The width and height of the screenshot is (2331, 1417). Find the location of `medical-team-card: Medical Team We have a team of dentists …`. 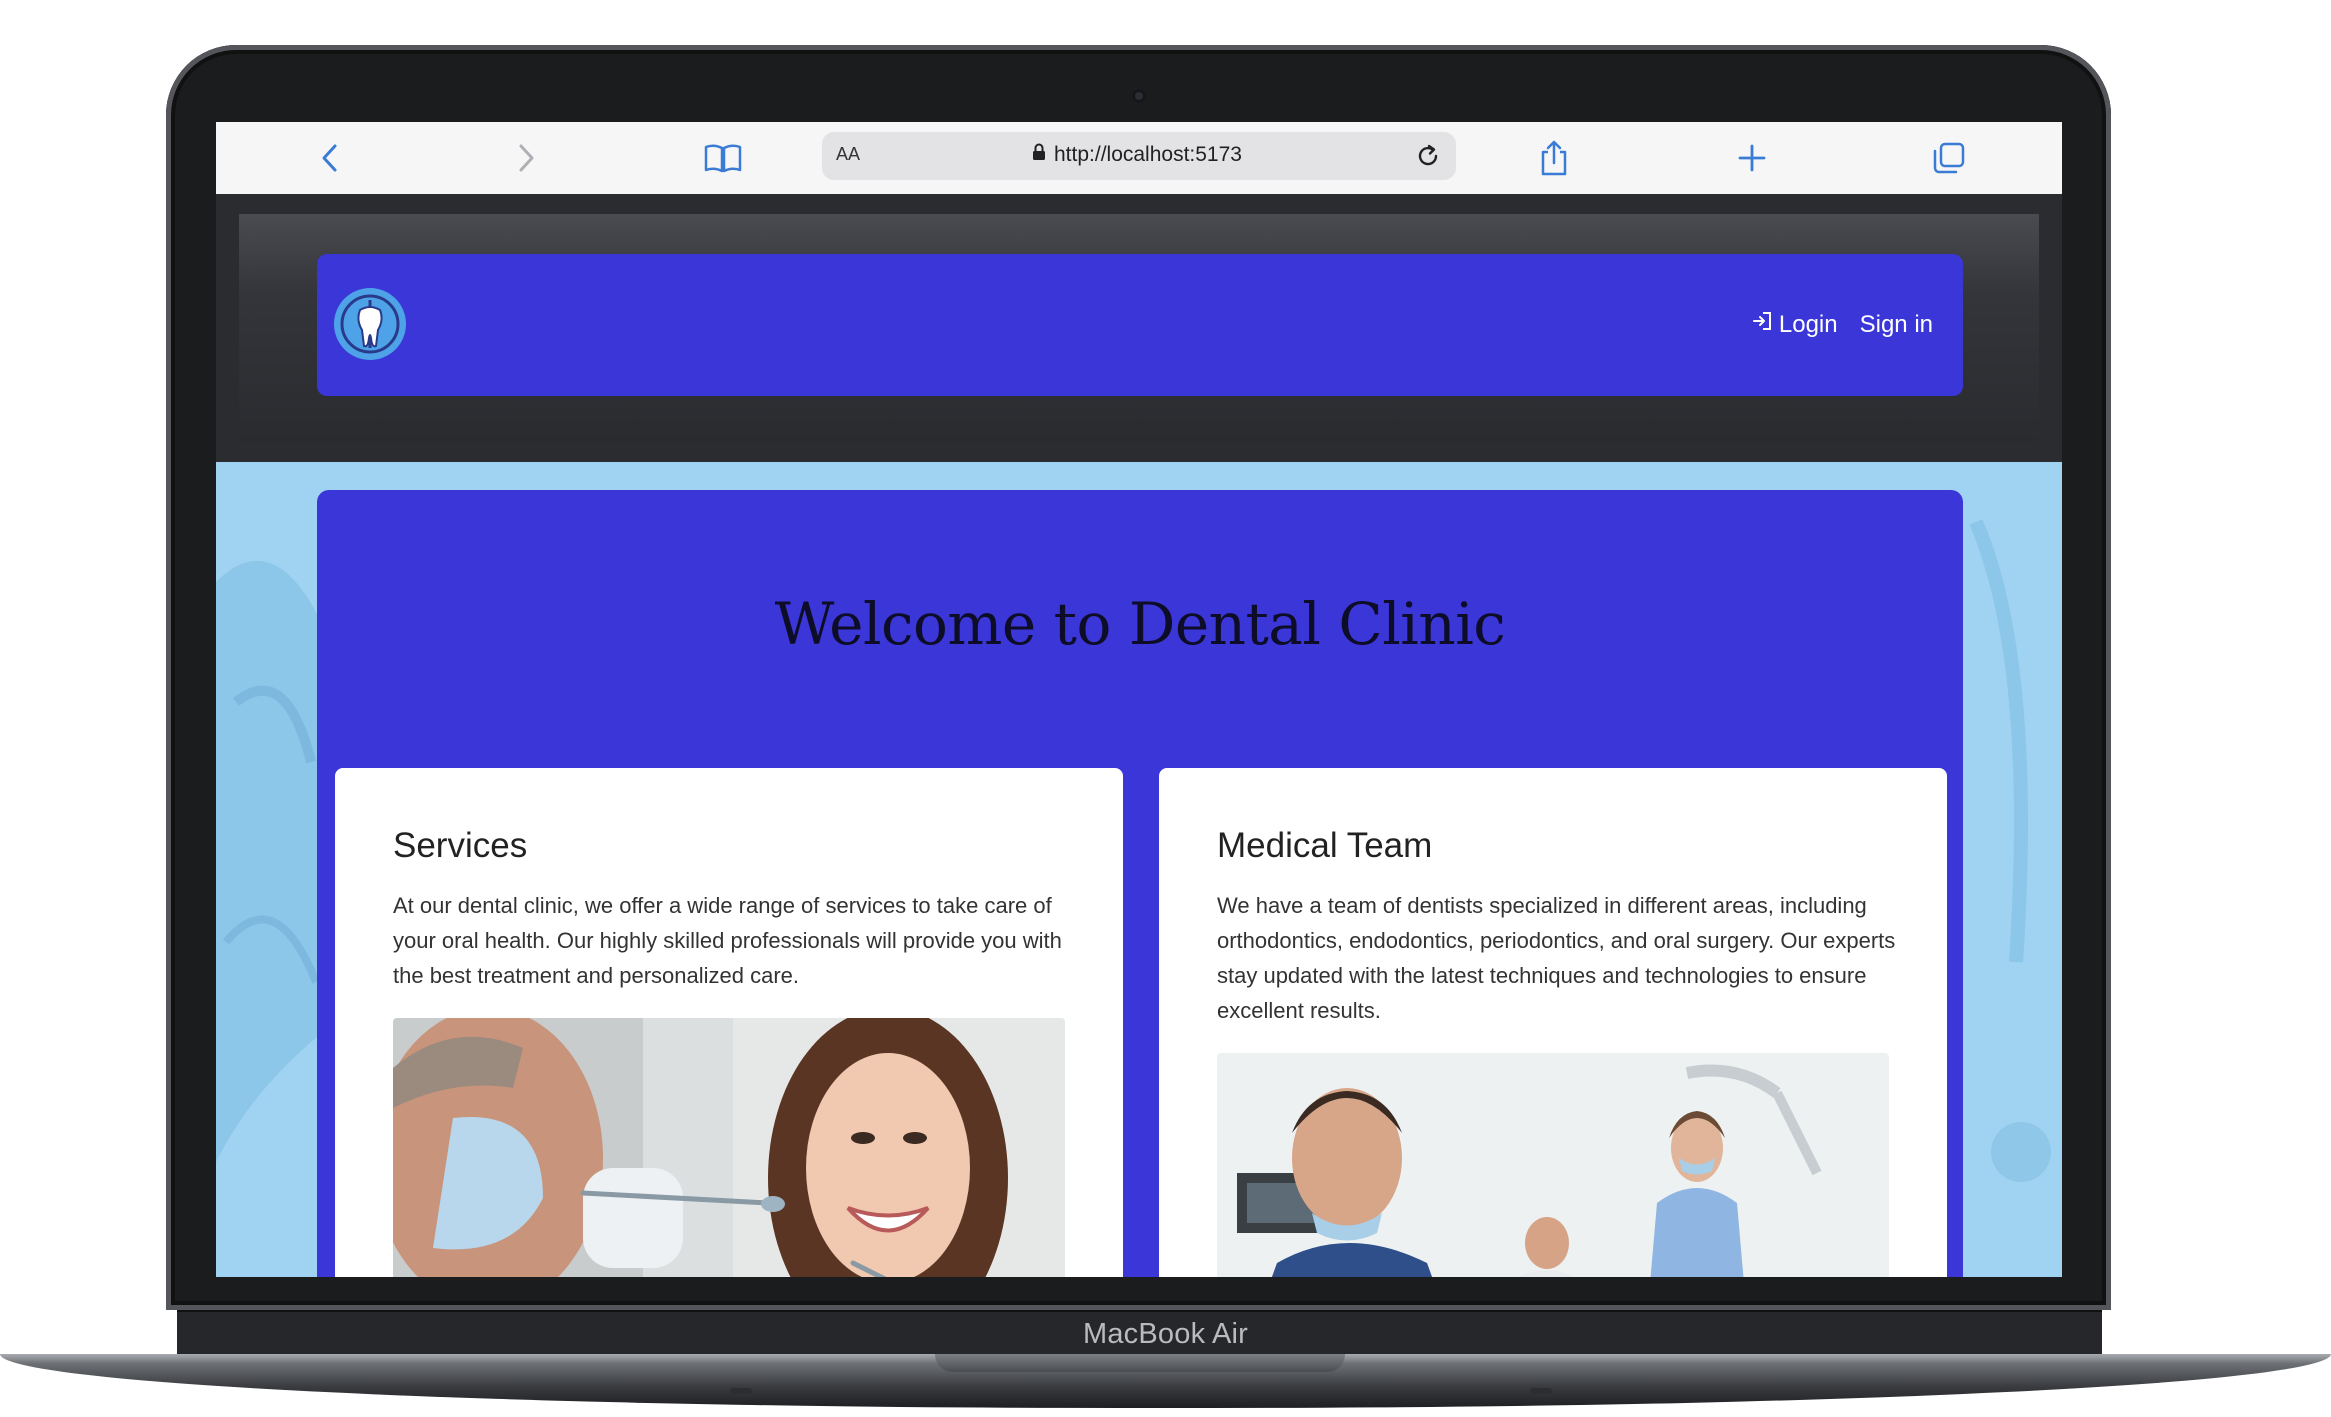

medical-team-card: Medical Team We have a team of dentists … is located at coordinates (1553, 1022).